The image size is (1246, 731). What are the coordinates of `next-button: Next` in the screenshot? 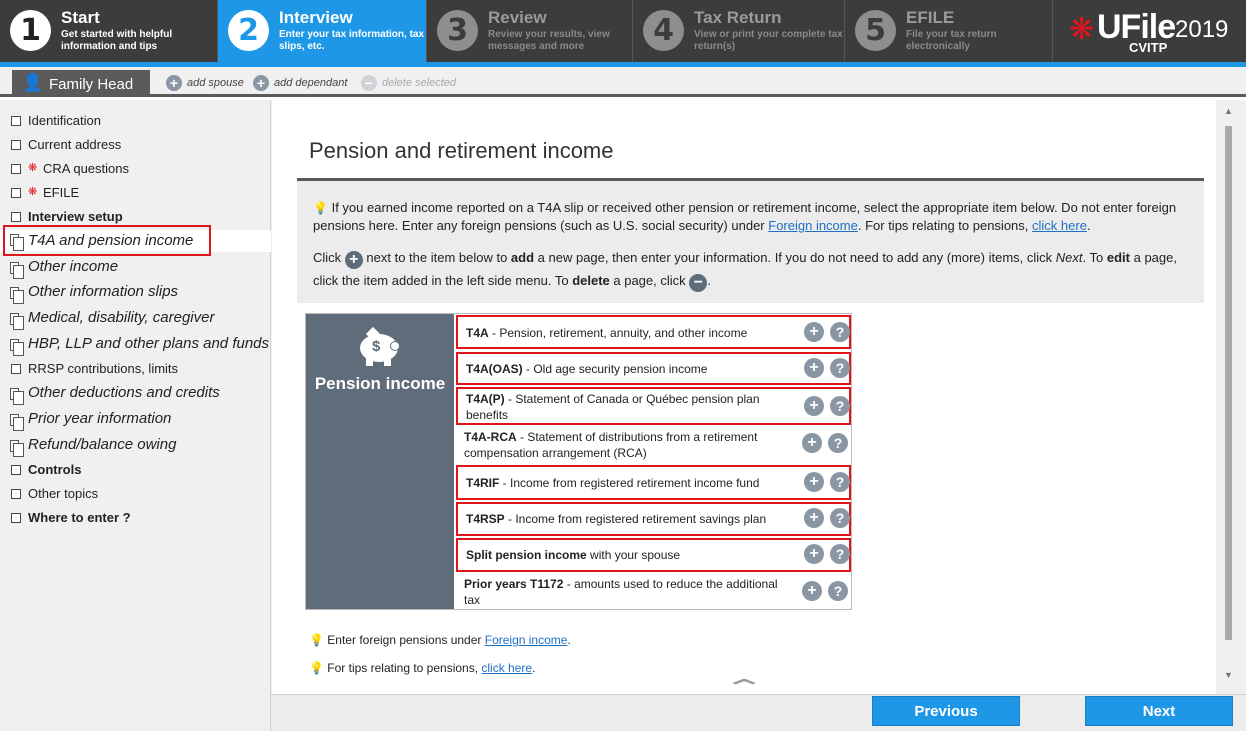 It's located at (1159, 711).